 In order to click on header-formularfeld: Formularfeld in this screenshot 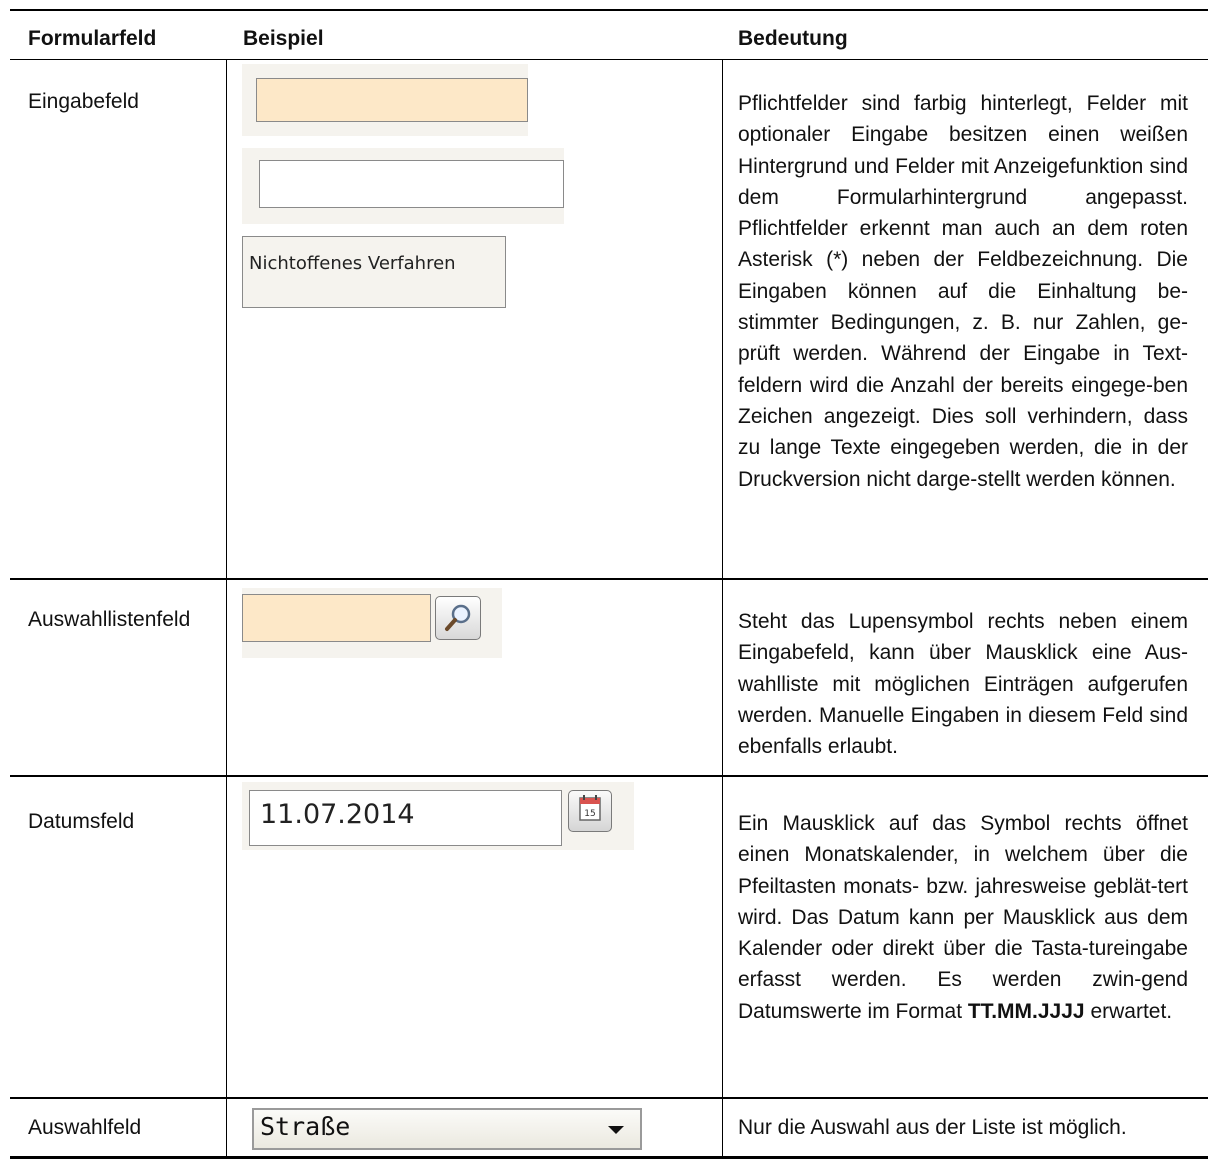, I will do `click(92, 38)`.